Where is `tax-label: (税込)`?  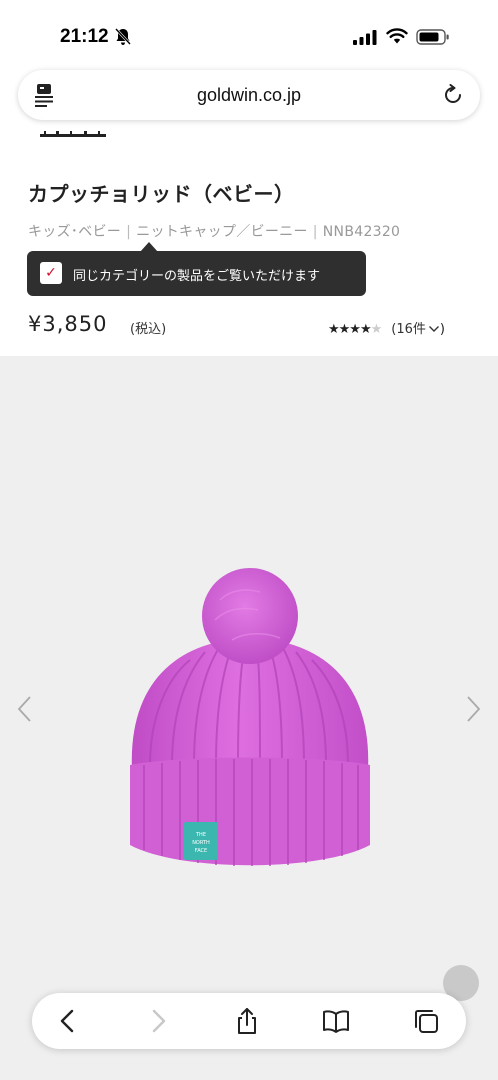
tax-label: (税込) is located at coordinates (148, 329).